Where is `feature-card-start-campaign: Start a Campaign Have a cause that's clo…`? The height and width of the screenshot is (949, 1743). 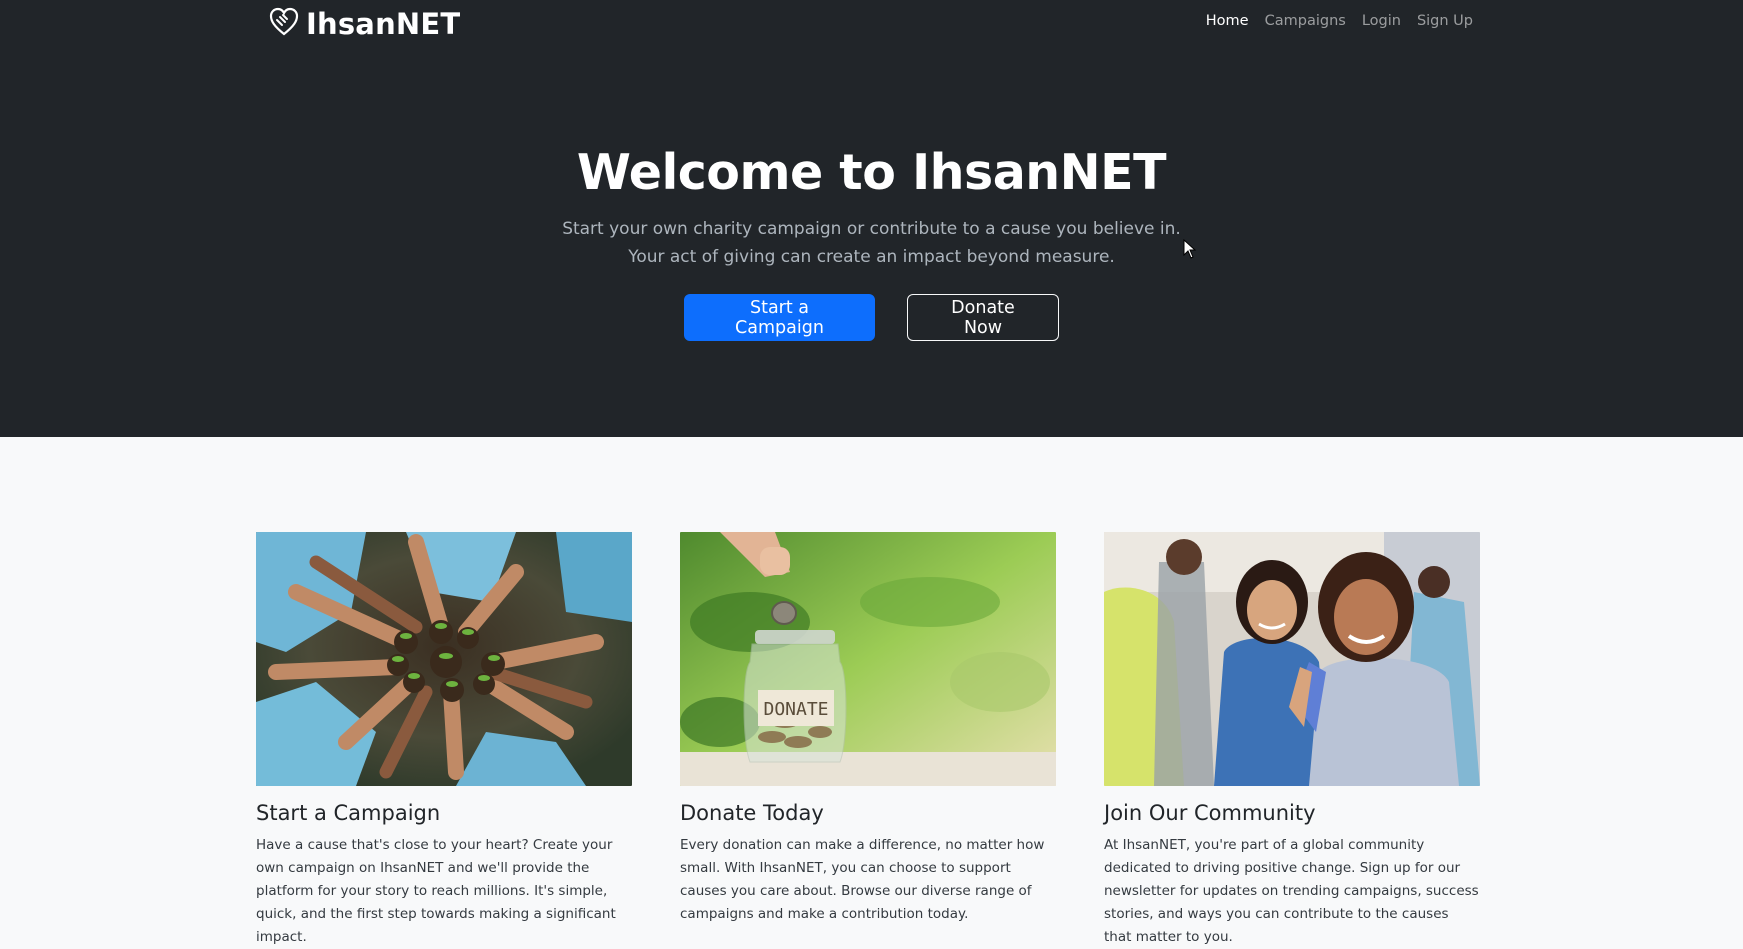
feature-card-start-campaign: Start a Campaign Have a cause that's clo… is located at coordinates (444, 740).